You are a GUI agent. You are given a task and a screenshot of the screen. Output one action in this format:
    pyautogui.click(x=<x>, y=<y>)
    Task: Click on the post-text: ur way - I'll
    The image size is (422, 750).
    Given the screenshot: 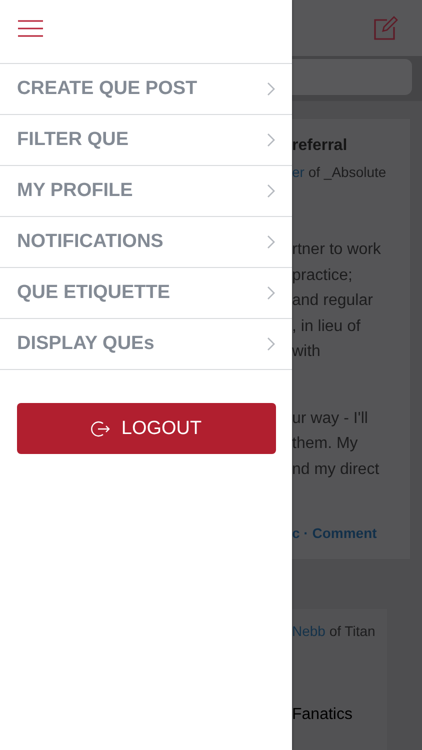 What is the action you would take?
    pyautogui.click(x=330, y=418)
    